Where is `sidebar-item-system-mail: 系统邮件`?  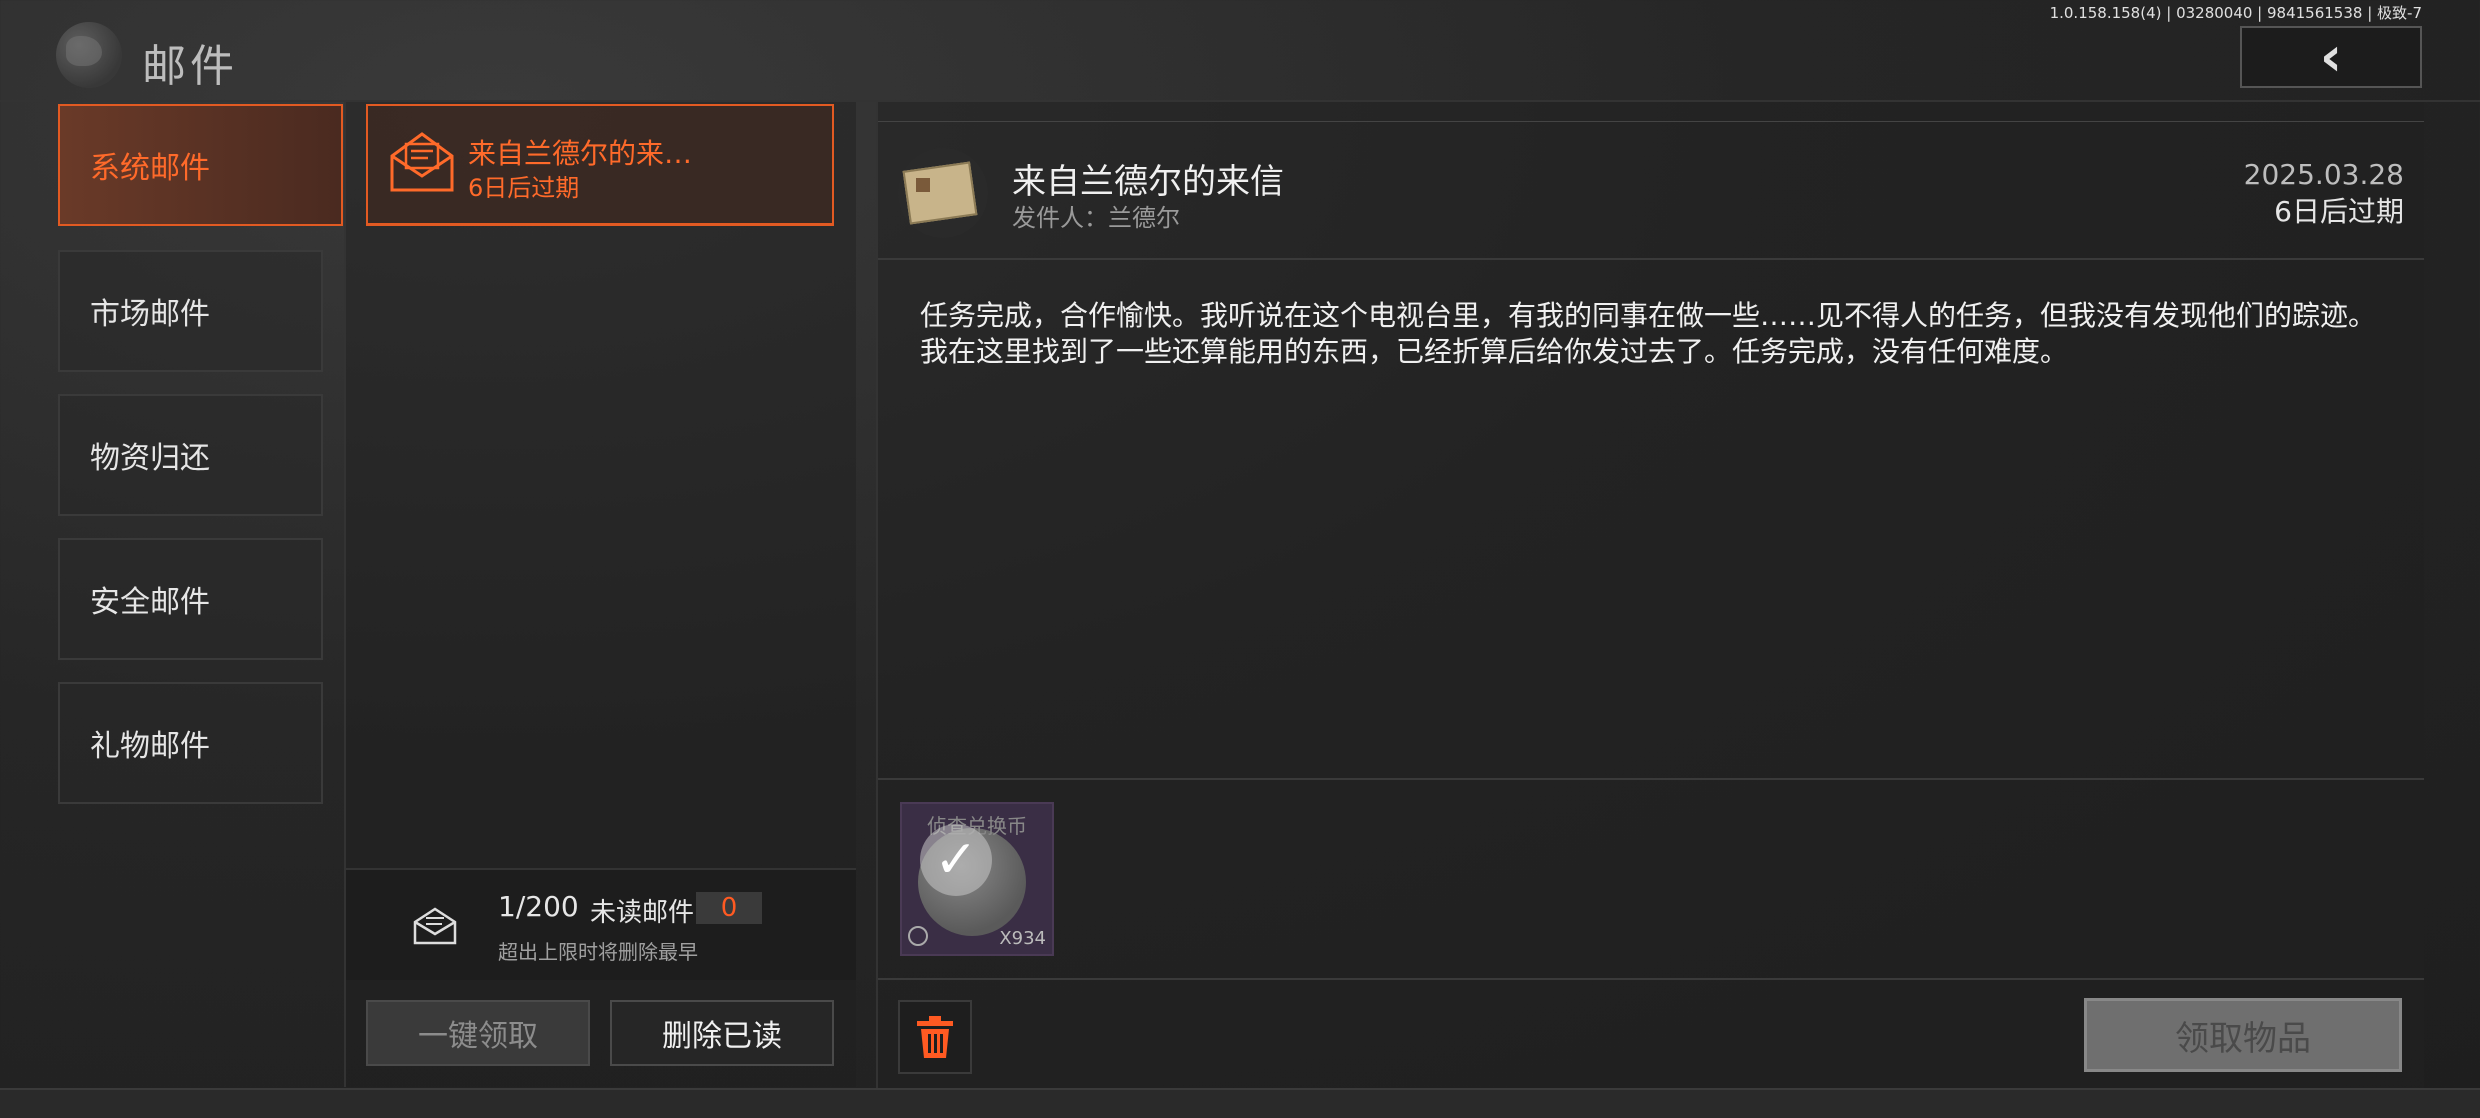 sidebar-item-system-mail: 系统邮件 is located at coordinates (200, 165).